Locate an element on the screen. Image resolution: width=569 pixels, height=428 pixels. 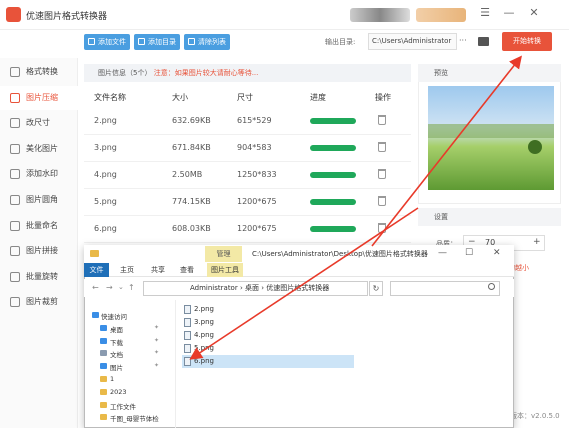
sidebar-item-9: 图片裁剪 is located at coordinates (39, 302).